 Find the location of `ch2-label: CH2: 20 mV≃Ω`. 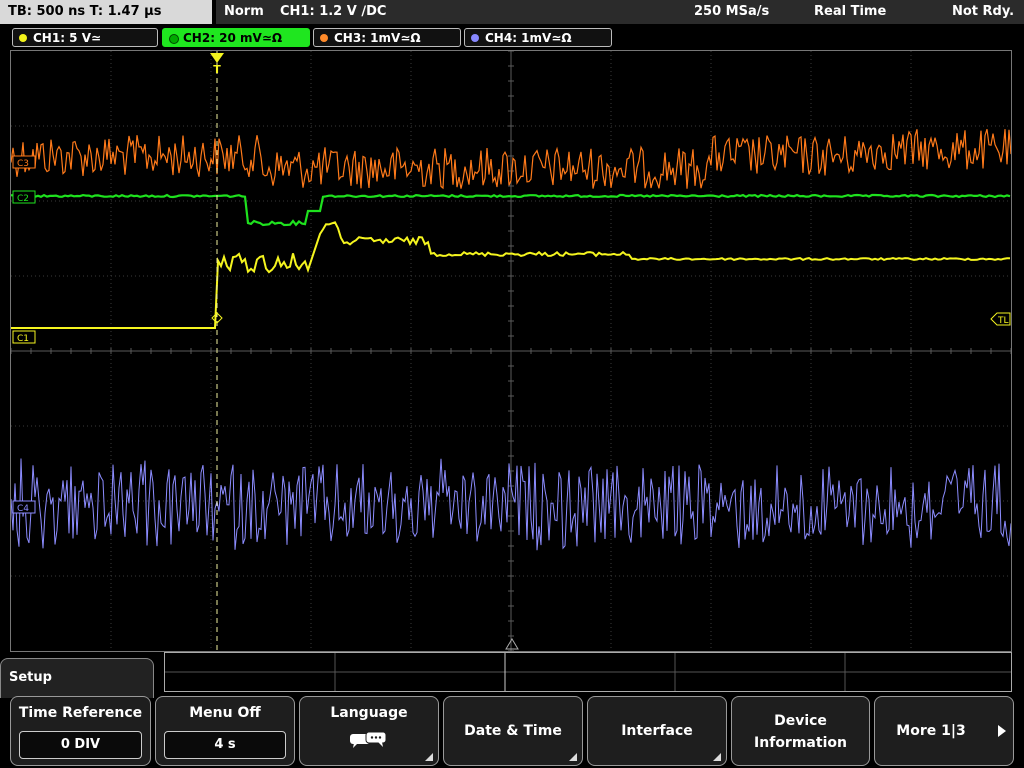

ch2-label: CH2: 20 mV≃Ω is located at coordinates (233, 38).